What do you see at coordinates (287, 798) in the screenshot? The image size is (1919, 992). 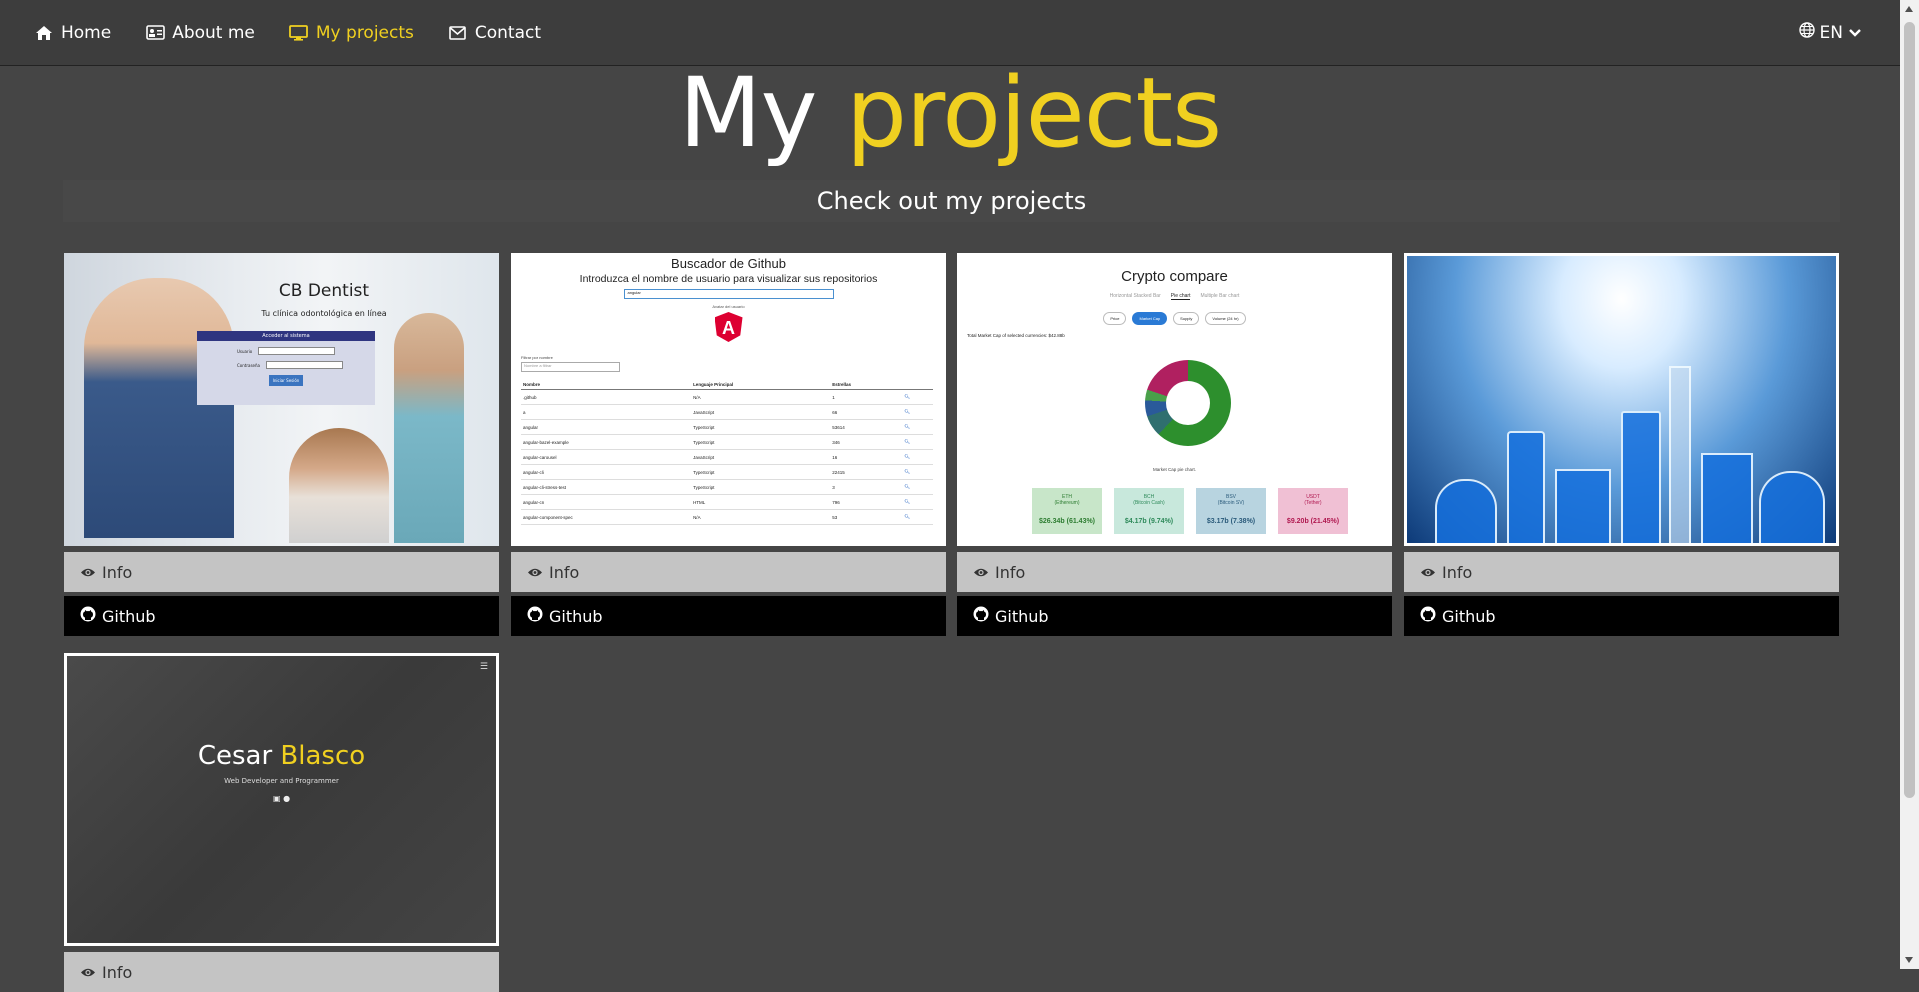 I see `github-icon: ●` at bounding box center [287, 798].